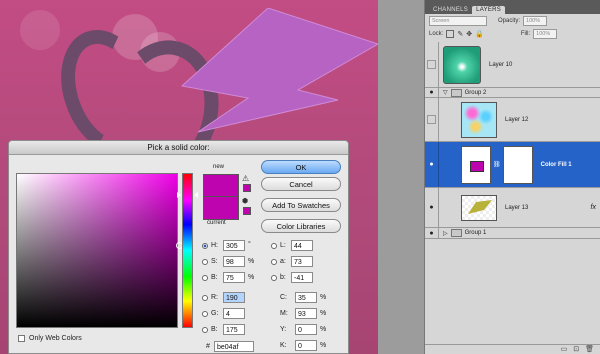 The image size is (600, 354). What do you see at coordinates (517, 164) in the screenshot?
I see `mask-thumbnail` at bounding box center [517, 164].